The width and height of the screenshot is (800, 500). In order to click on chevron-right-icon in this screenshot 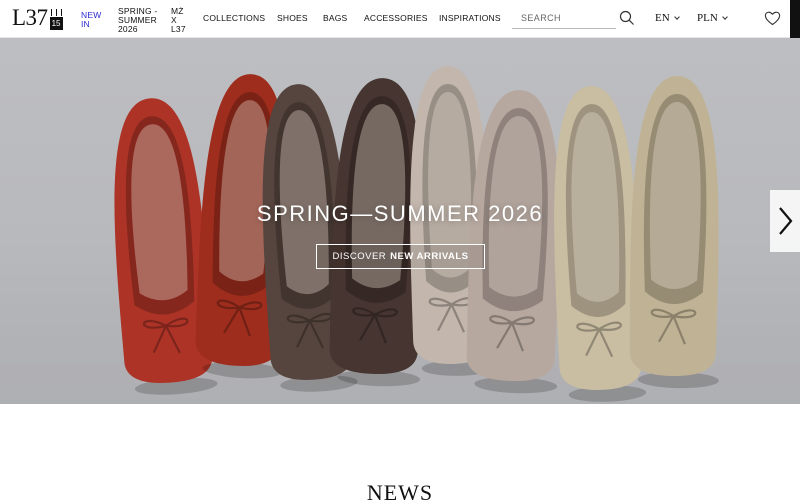, I will do `click(786, 221)`.